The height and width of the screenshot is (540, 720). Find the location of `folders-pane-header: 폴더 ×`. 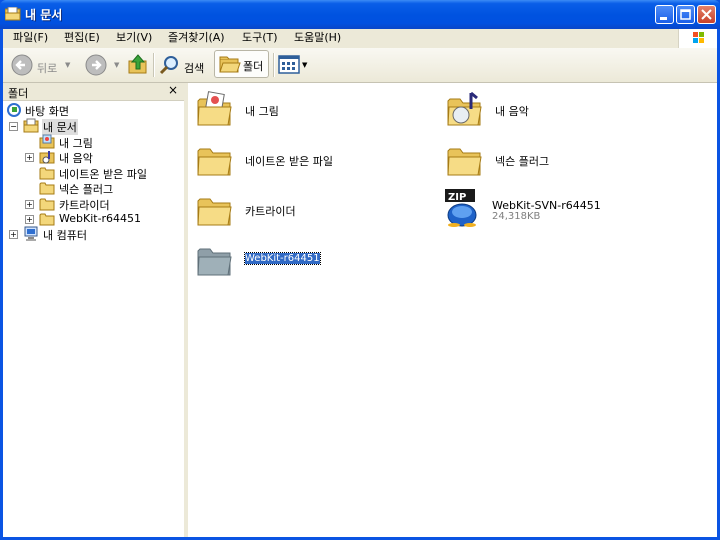

folders-pane-header: 폴더 × is located at coordinates (93, 92).